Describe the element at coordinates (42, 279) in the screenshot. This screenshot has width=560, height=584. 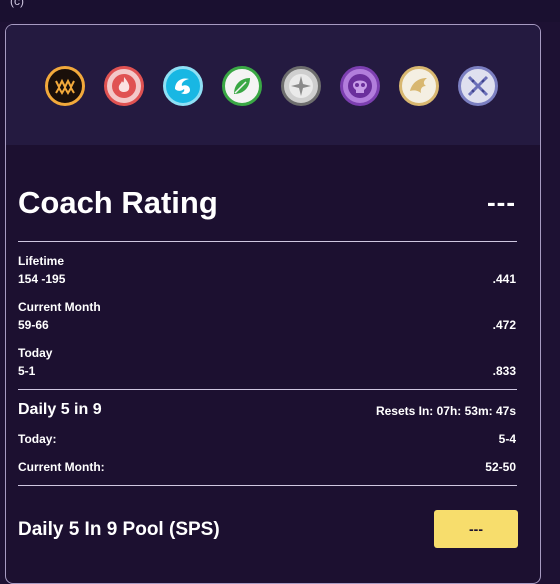
I see `lifetime-record: 154 -195` at that location.